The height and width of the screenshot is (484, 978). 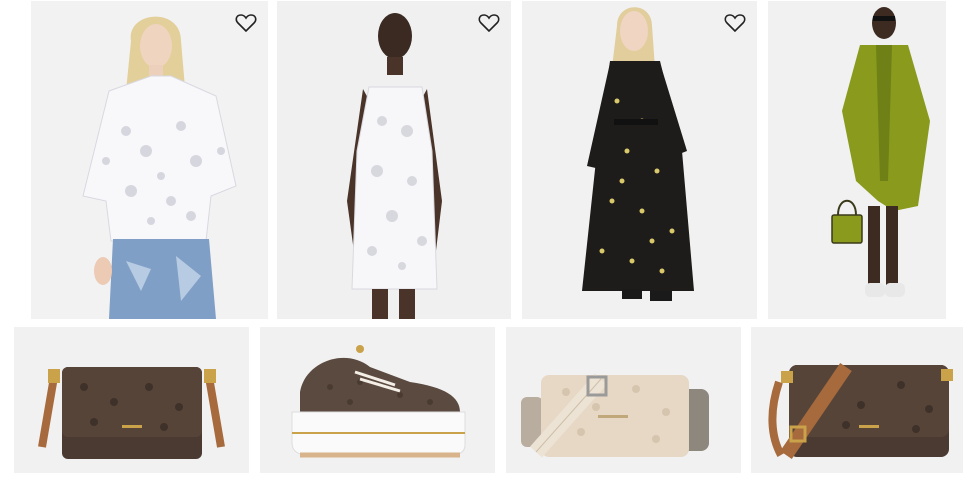 I want to click on crossbody-bag-image, so click(x=131, y=400).